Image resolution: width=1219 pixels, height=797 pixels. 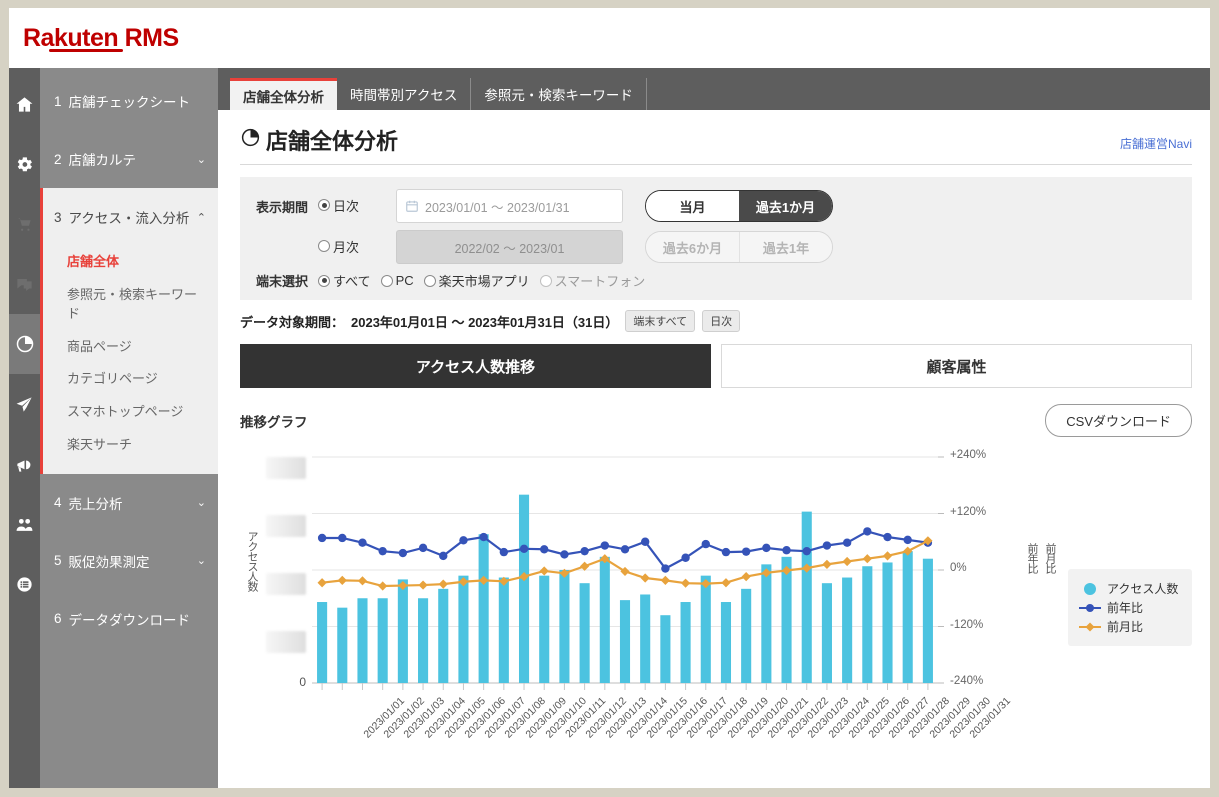 What do you see at coordinates (1128, 626) in the screenshot?
I see `legend-item: 前月比` at bounding box center [1128, 626].